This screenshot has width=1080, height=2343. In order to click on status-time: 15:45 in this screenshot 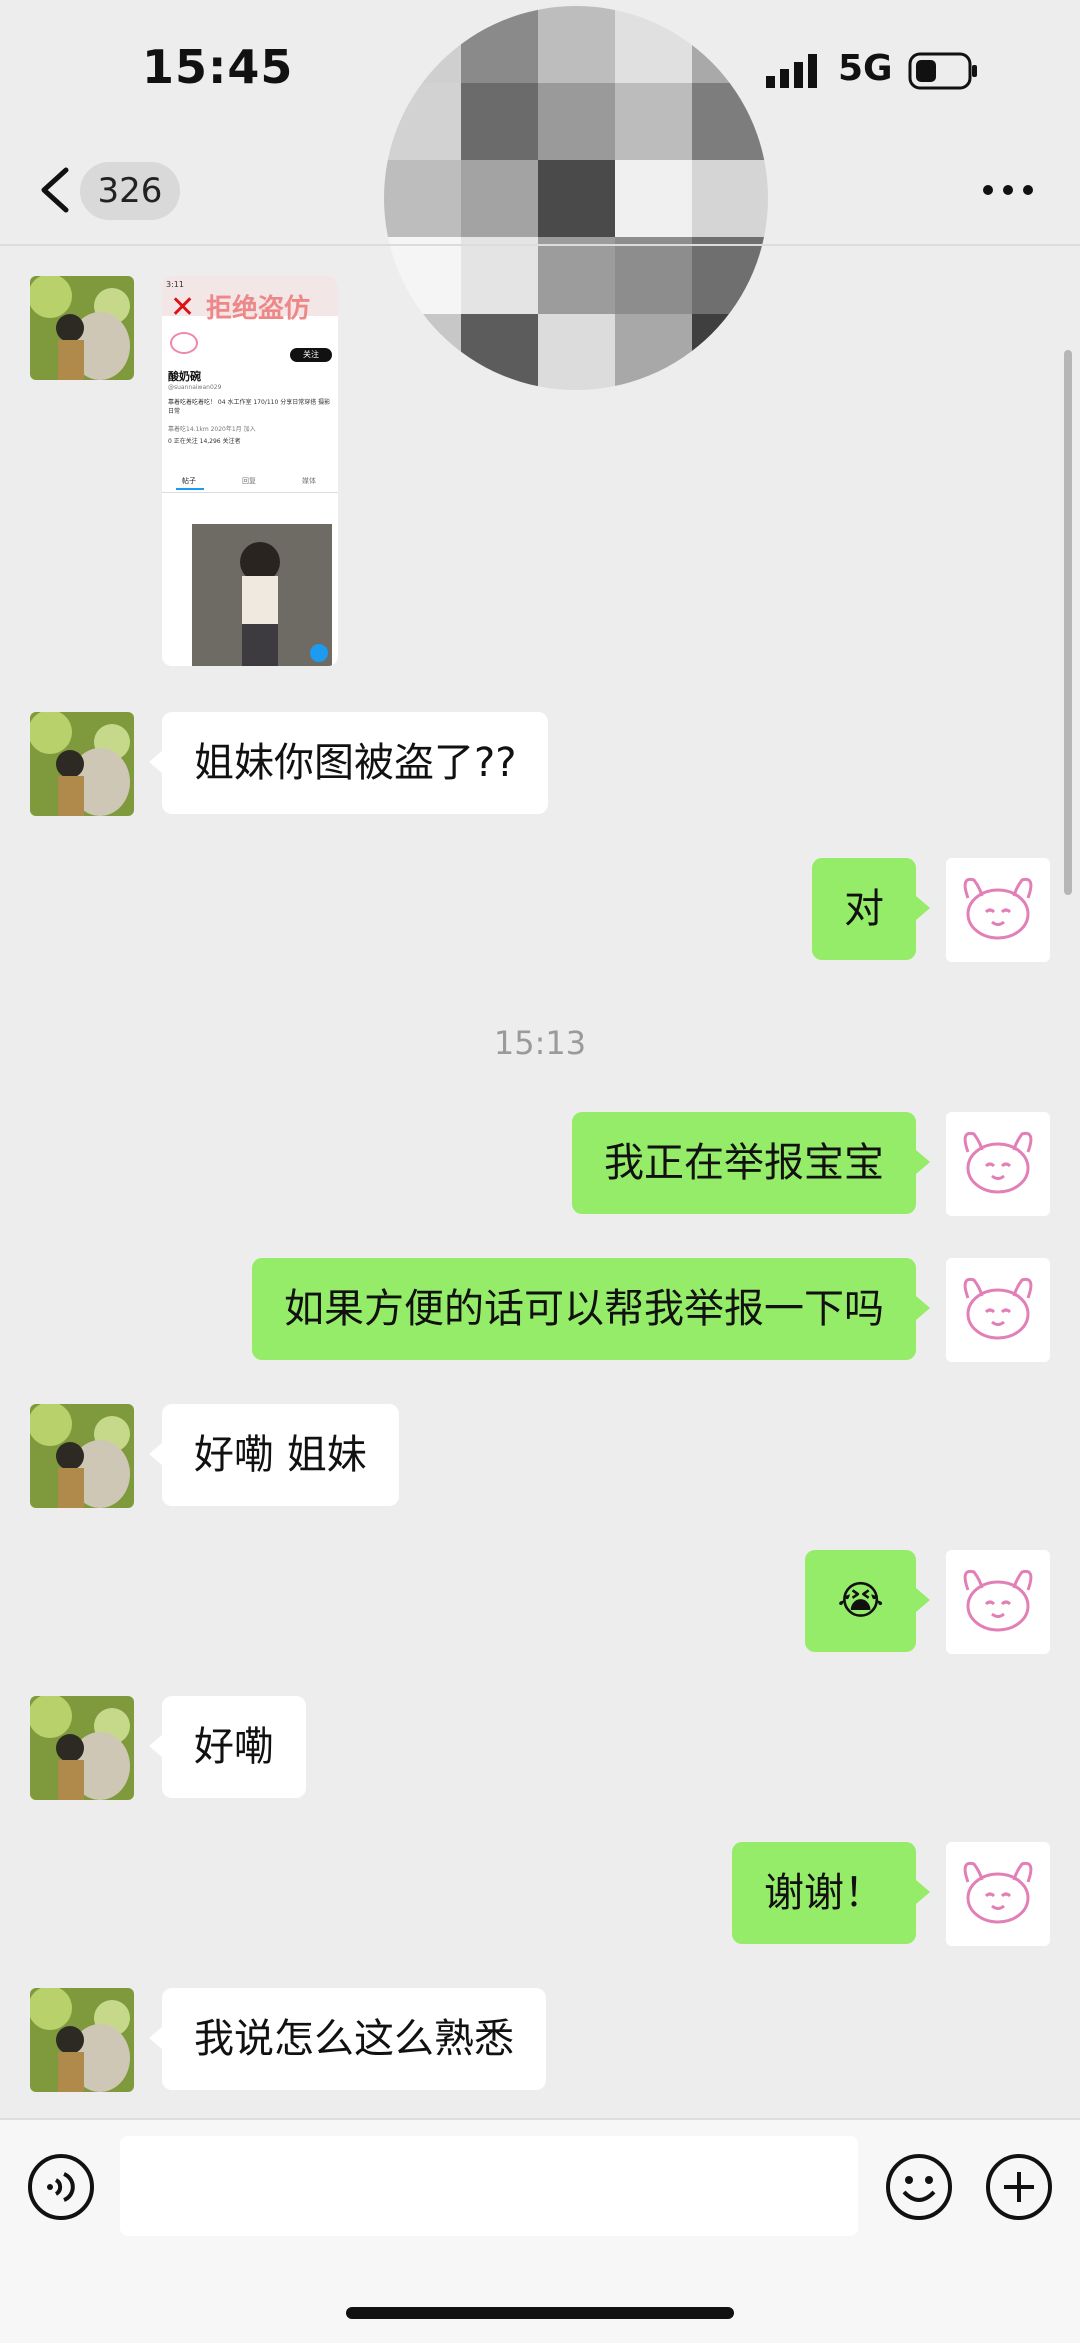, I will do `click(218, 67)`.